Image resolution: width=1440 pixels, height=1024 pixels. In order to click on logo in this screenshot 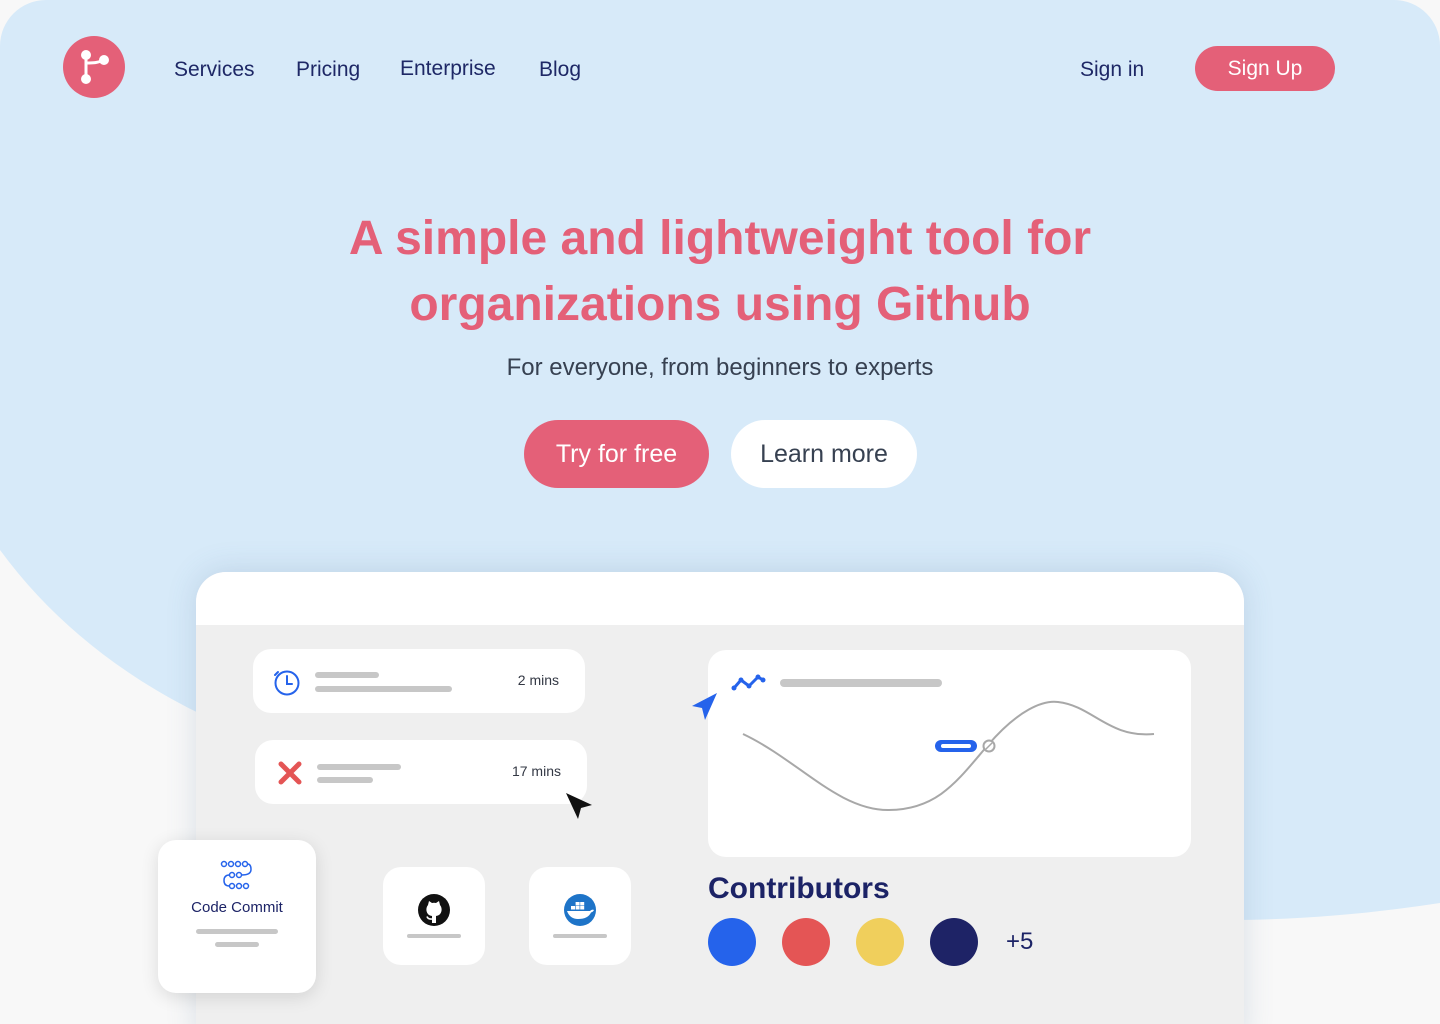, I will do `click(94, 67)`.